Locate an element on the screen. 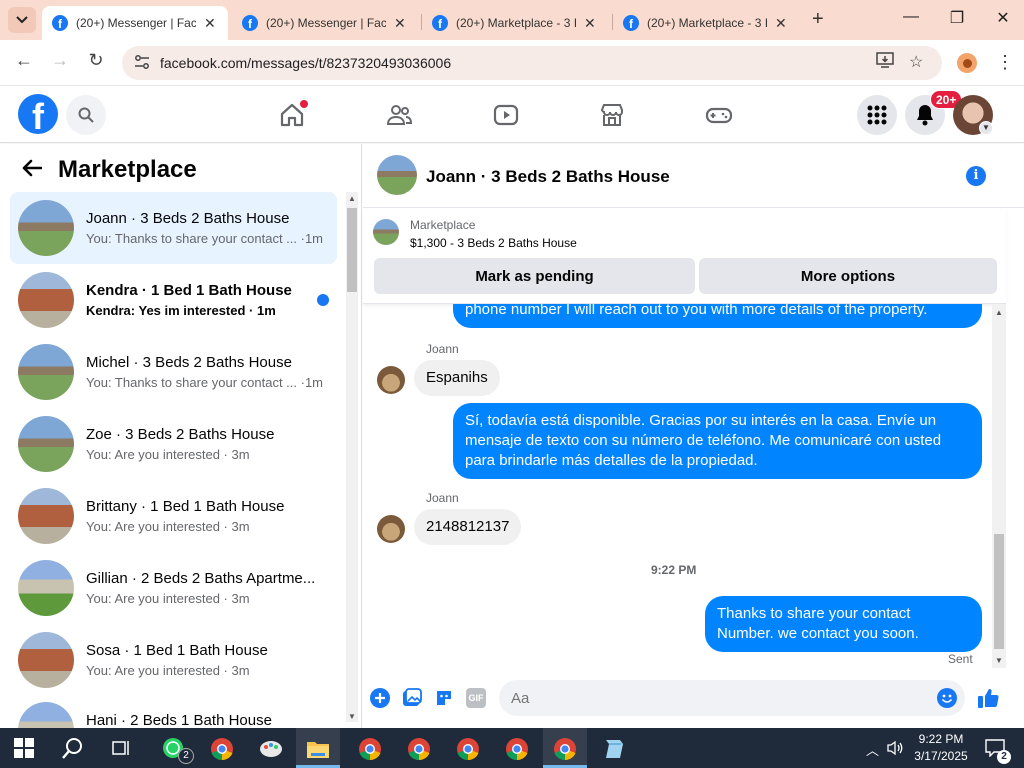 This screenshot has width=1024, height=768. chat-scrollbar: ▲ ▼ is located at coordinates (999, 486).